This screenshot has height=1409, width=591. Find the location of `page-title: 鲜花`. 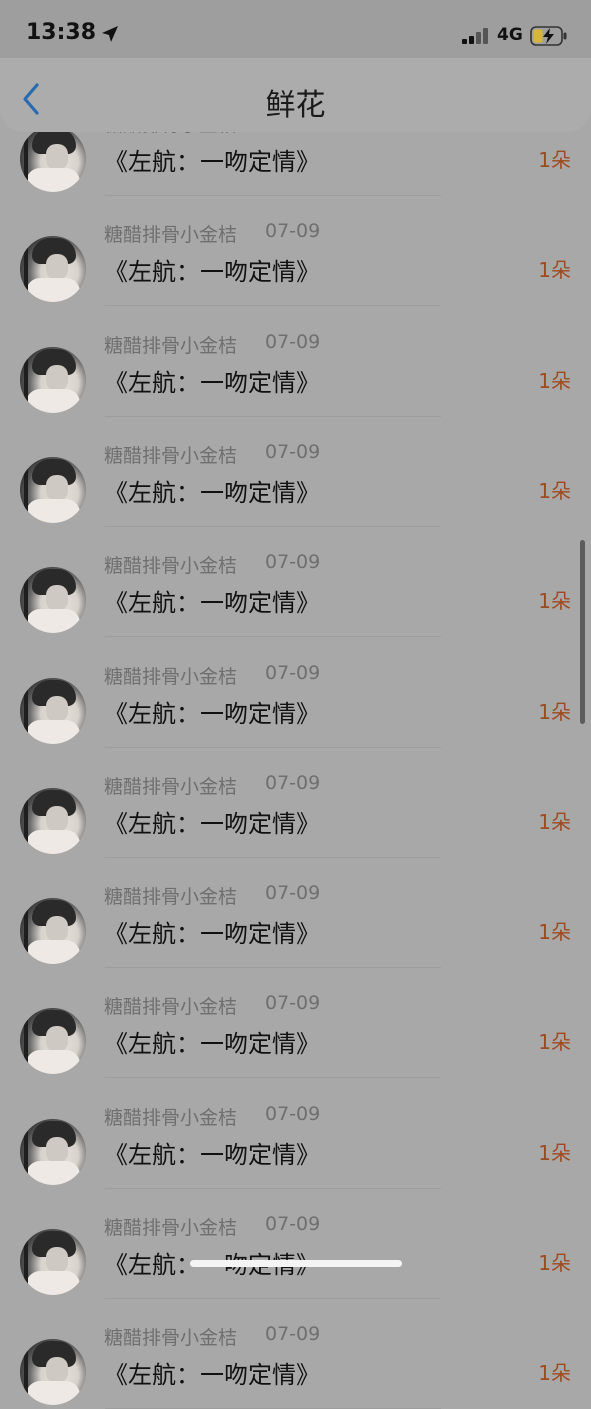

page-title: 鲜花 is located at coordinates (295, 105).